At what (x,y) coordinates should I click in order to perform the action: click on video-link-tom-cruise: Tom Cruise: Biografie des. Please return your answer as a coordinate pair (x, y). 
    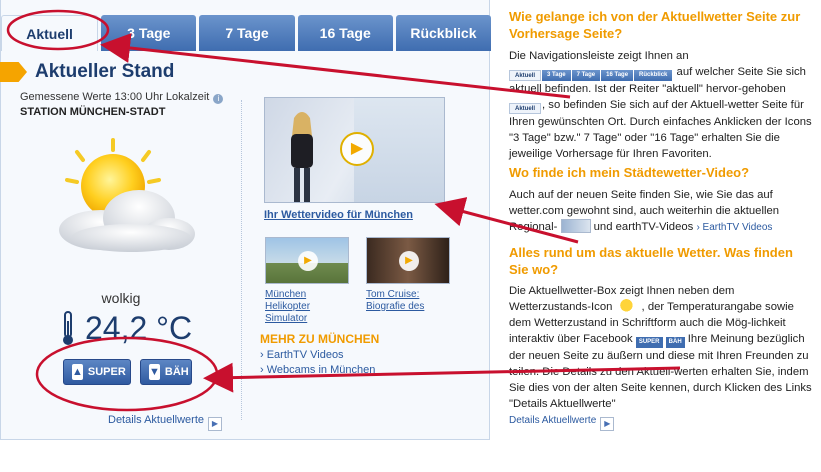
    Looking at the image, I should click on (410, 301).